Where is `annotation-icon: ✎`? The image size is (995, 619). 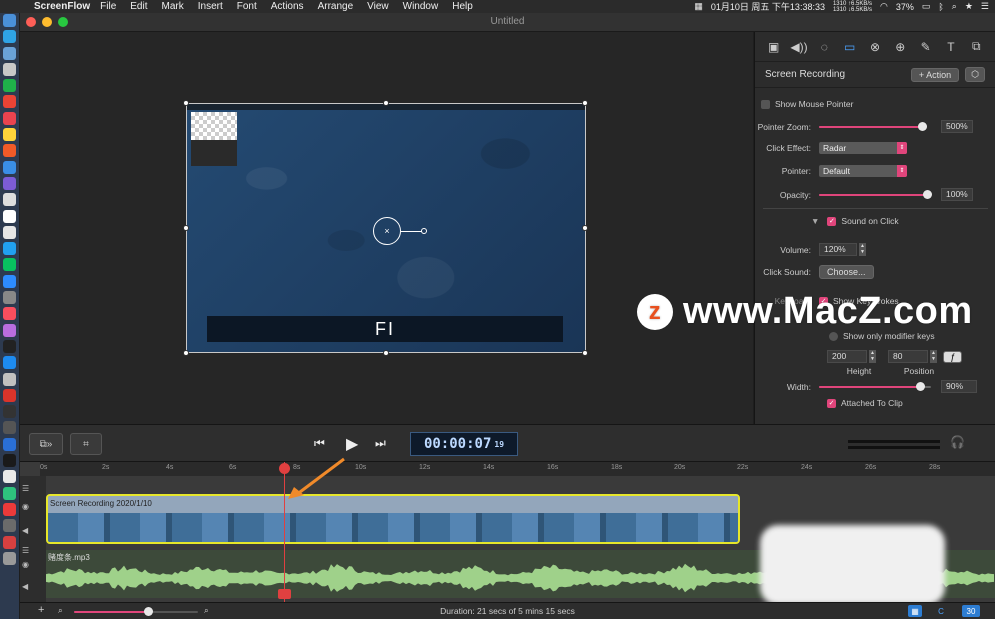 annotation-icon: ✎ is located at coordinates (926, 47).